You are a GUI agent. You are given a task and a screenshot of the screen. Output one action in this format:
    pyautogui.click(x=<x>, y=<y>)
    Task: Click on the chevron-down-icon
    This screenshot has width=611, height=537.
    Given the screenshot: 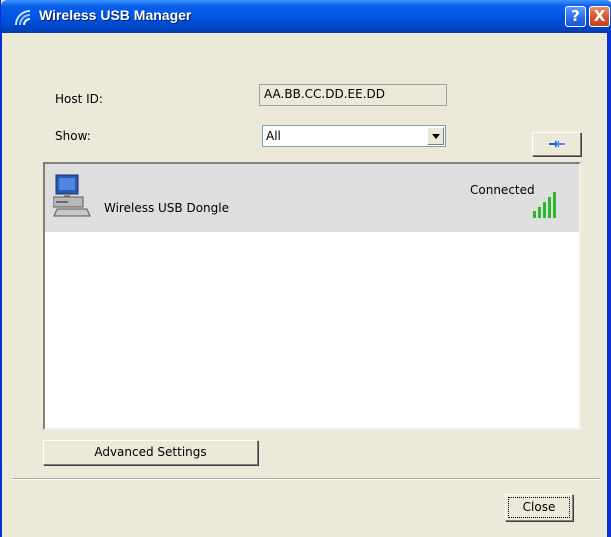 What is the action you would take?
    pyautogui.click(x=436, y=136)
    